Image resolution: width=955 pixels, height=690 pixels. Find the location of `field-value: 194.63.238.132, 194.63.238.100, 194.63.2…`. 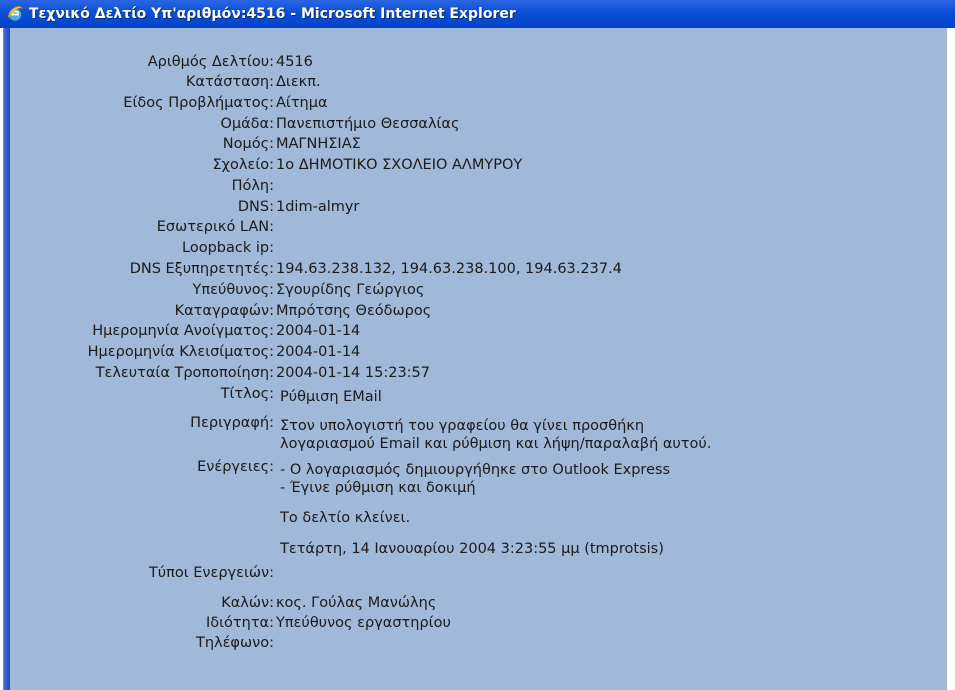

field-value: 194.63.238.132, 194.63.238.100, 194.63.2… is located at coordinates (449, 269).